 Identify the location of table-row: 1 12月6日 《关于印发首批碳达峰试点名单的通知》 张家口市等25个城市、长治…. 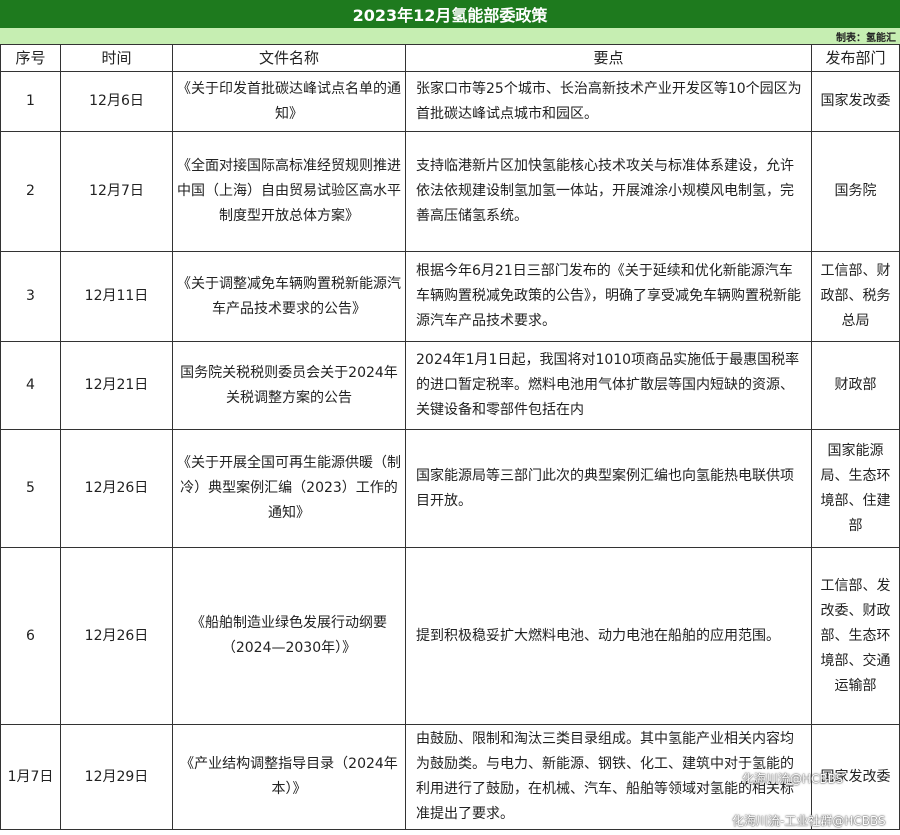
(450, 101).